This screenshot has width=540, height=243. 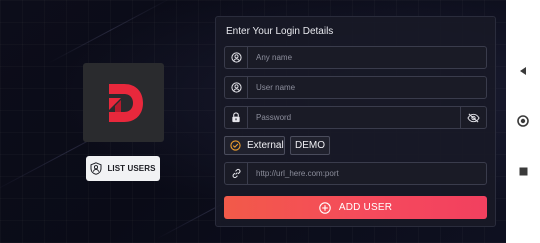 I want to click on name-input, so click(x=367, y=57).